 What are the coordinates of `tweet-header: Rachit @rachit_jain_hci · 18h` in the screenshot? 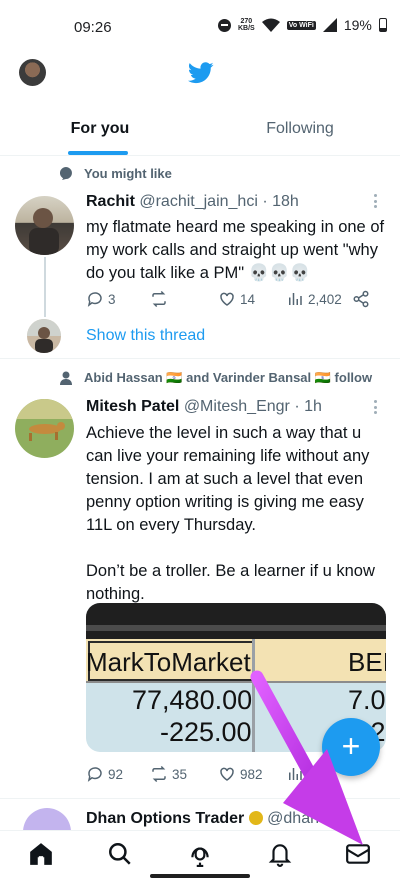 It's located at (192, 202).